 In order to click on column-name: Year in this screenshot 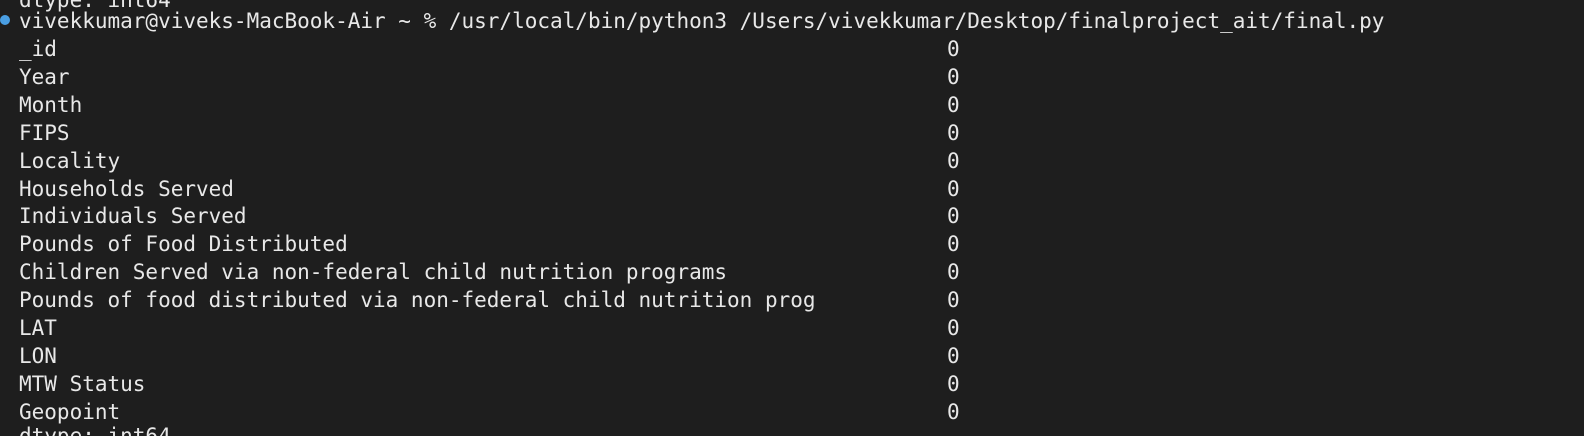, I will do `click(44, 76)`.